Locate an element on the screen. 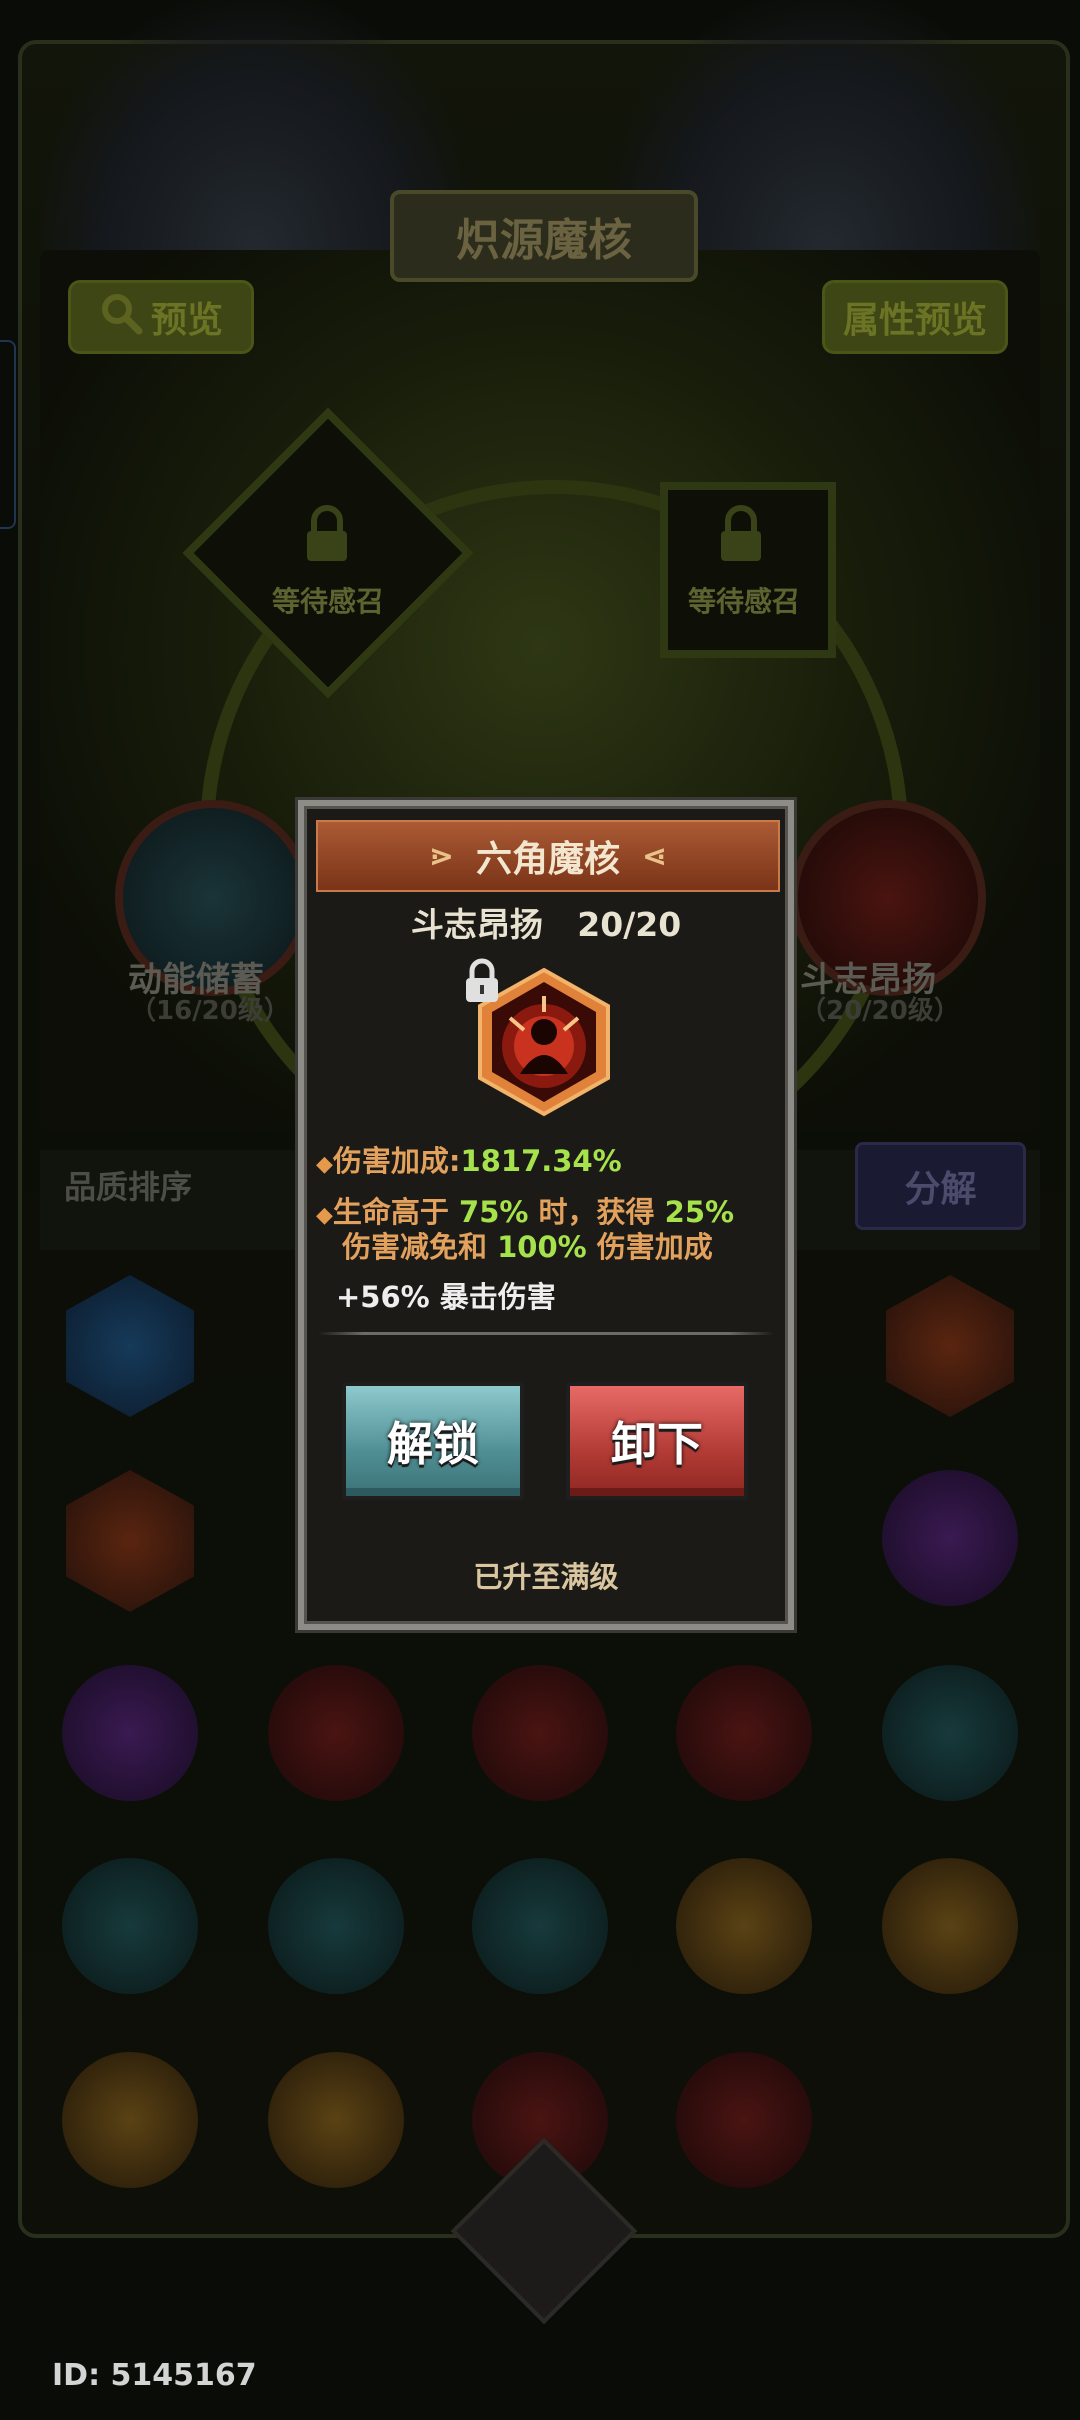 The width and height of the screenshot is (1080, 2420). core-name: 斗志昂扬 is located at coordinates (476, 924).